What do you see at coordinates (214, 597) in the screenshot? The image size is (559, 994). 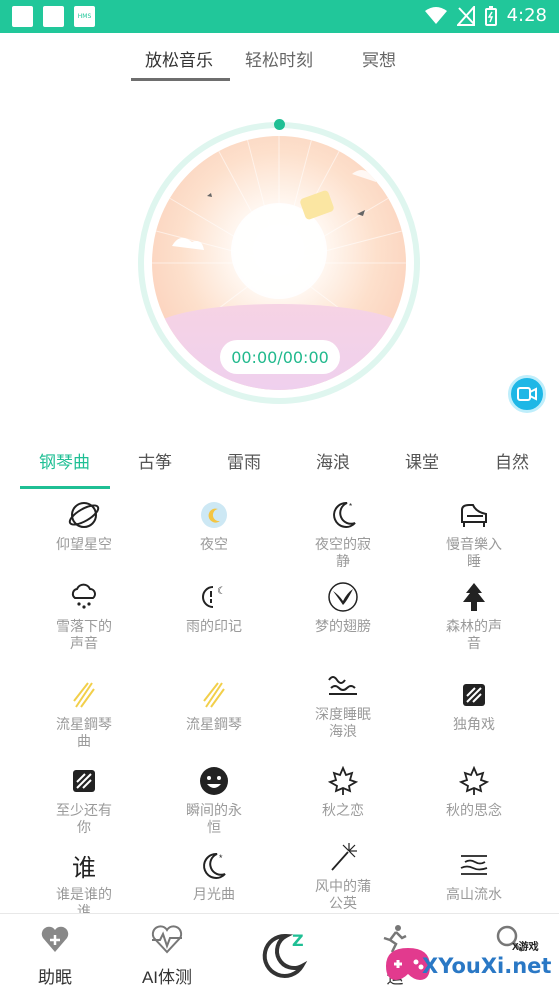 I see `rain-moon-icon: ☾` at bounding box center [214, 597].